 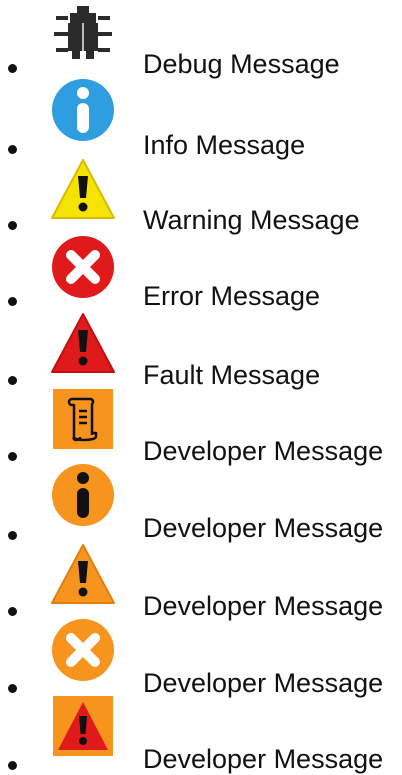 I want to click on list-item-warning: Warning Message, so click(x=201, y=194).